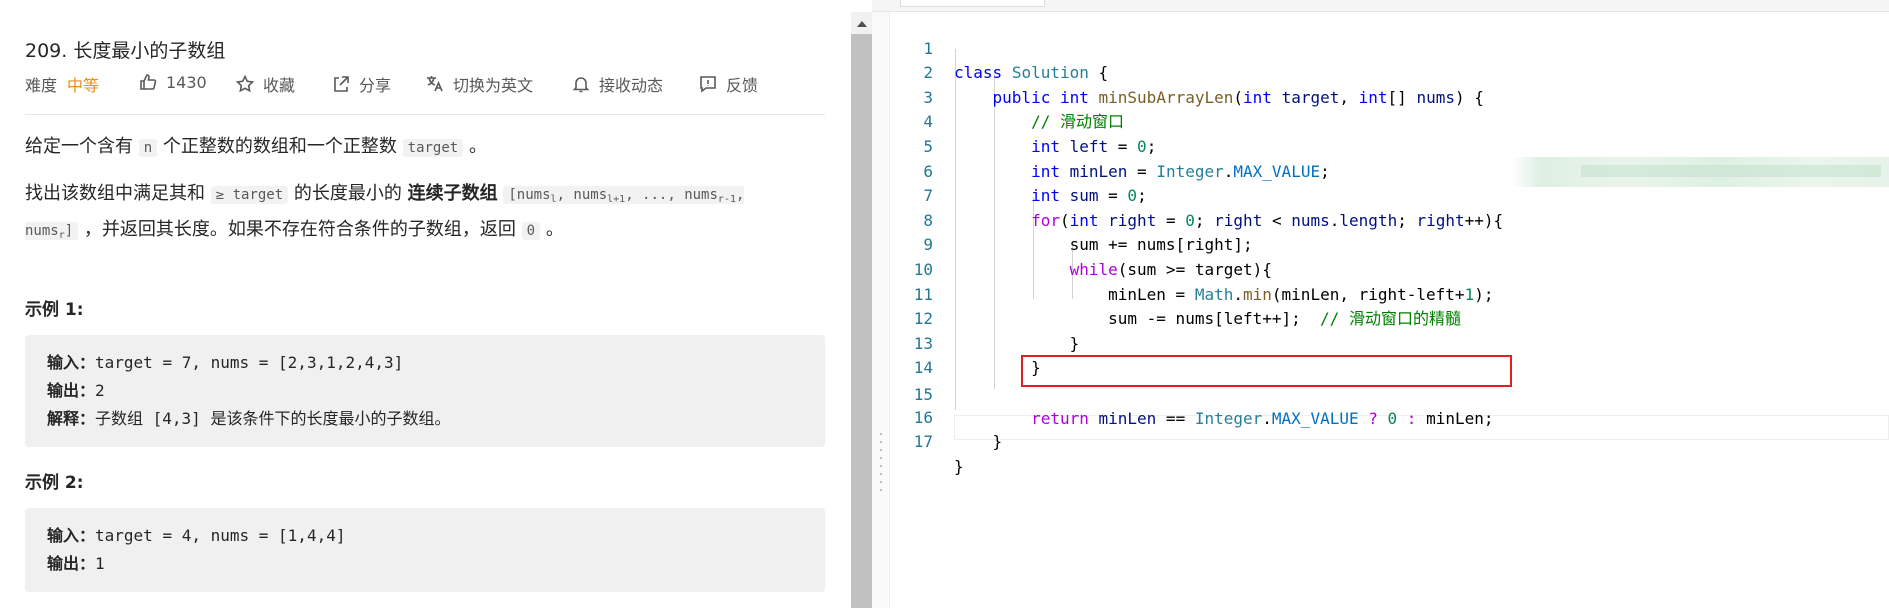 Image resolution: width=1889 pixels, height=608 pixels. I want to click on share-icon, so click(341, 84).